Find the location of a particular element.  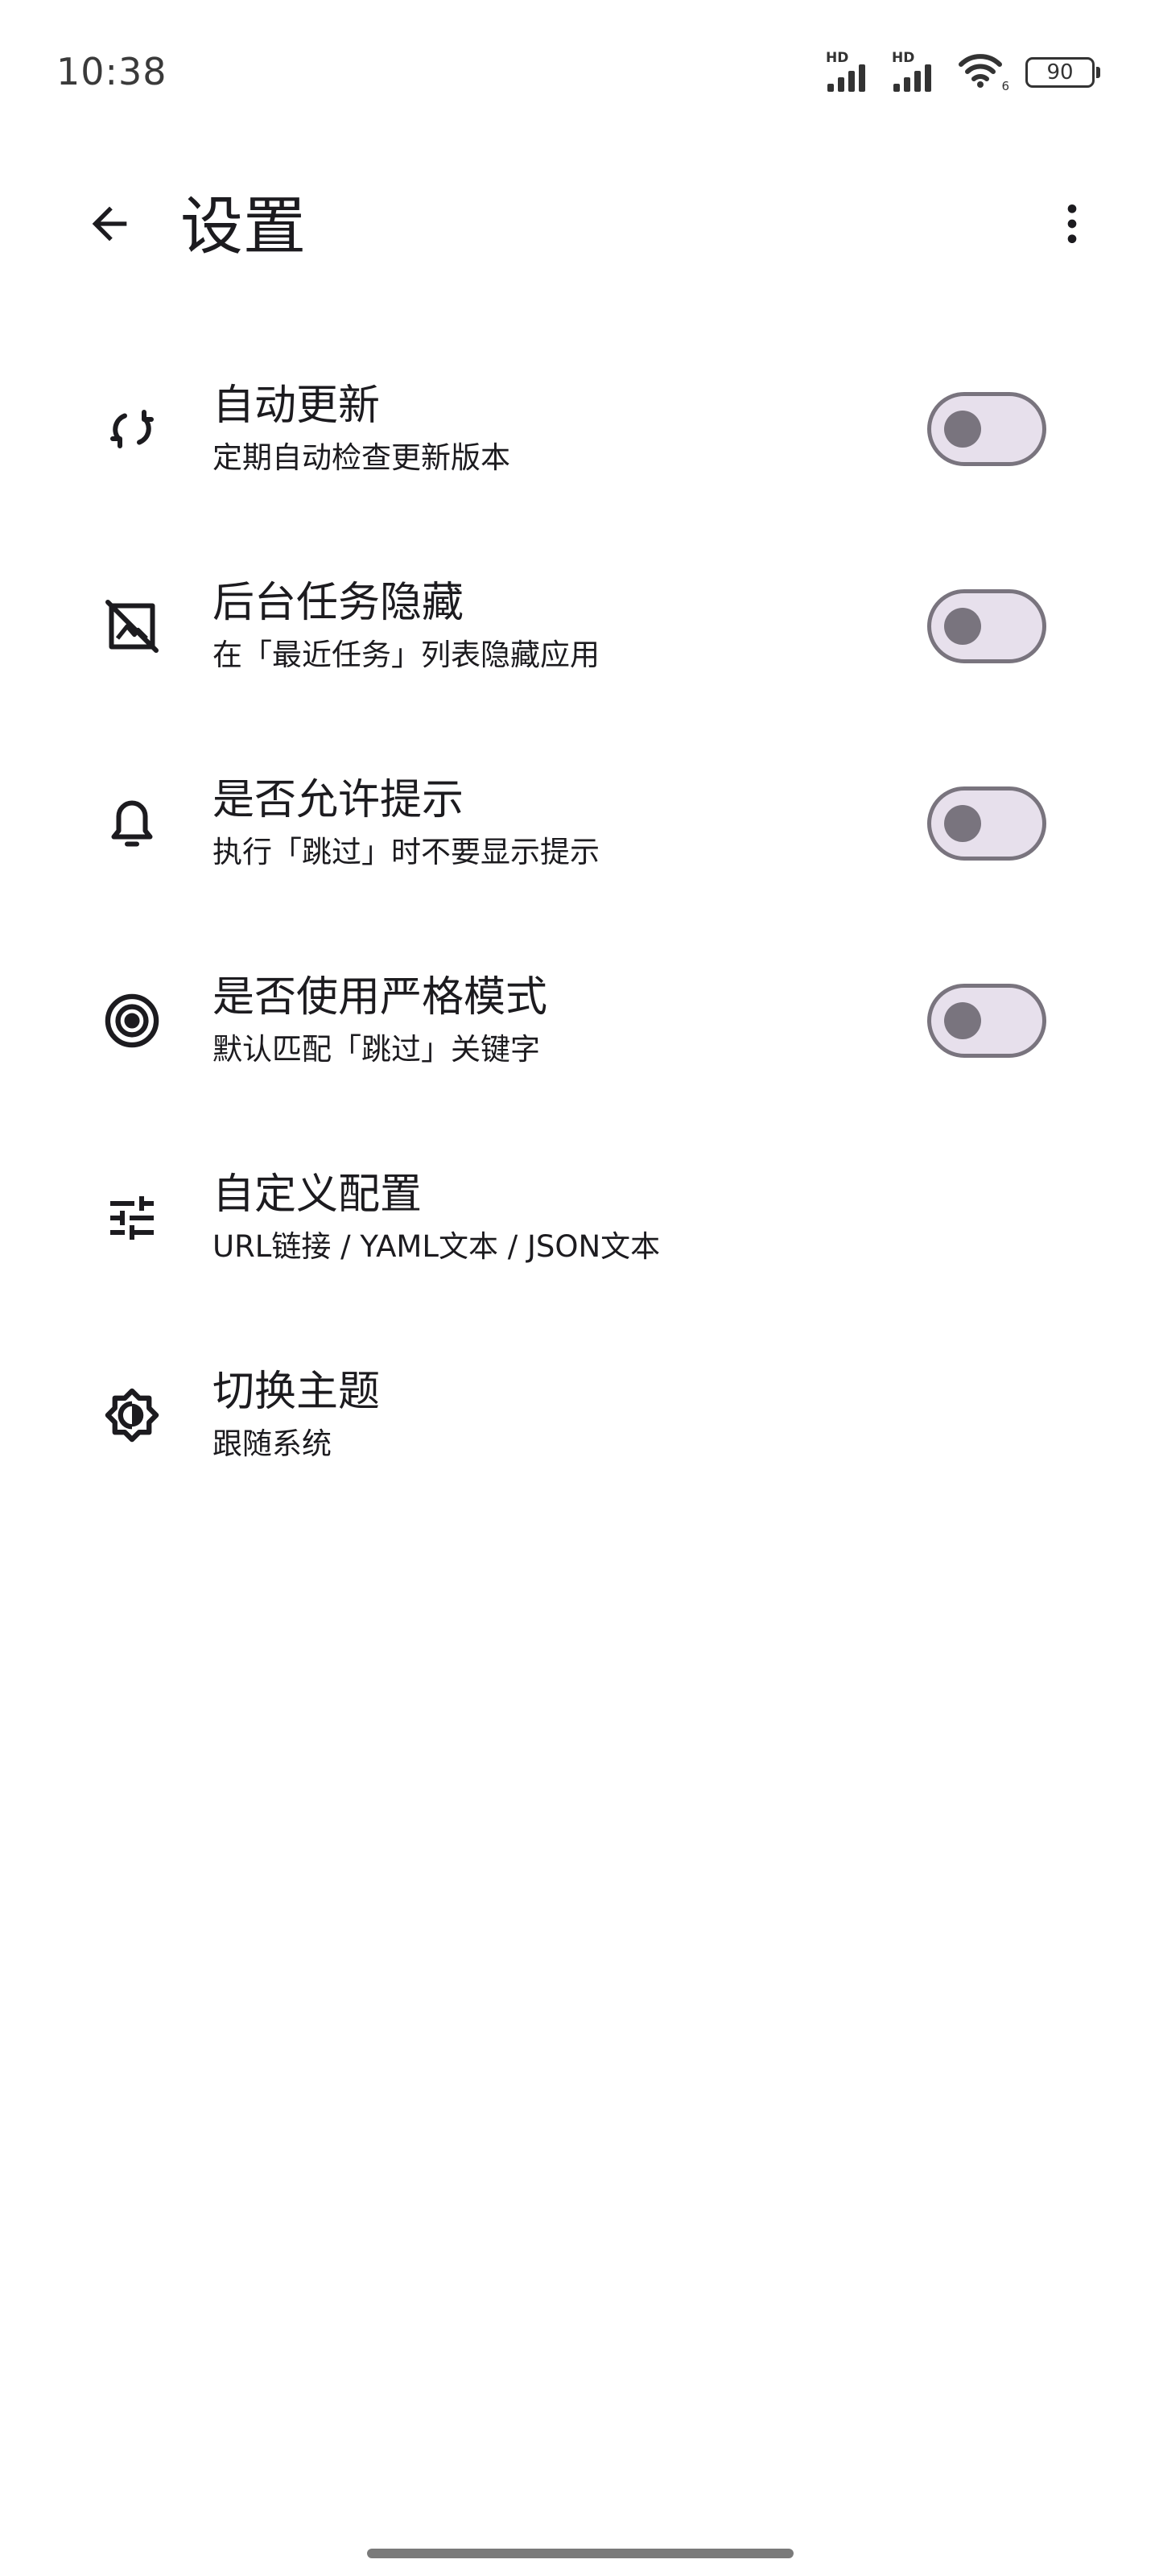

sync-icon is located at coordinates (132, 429).